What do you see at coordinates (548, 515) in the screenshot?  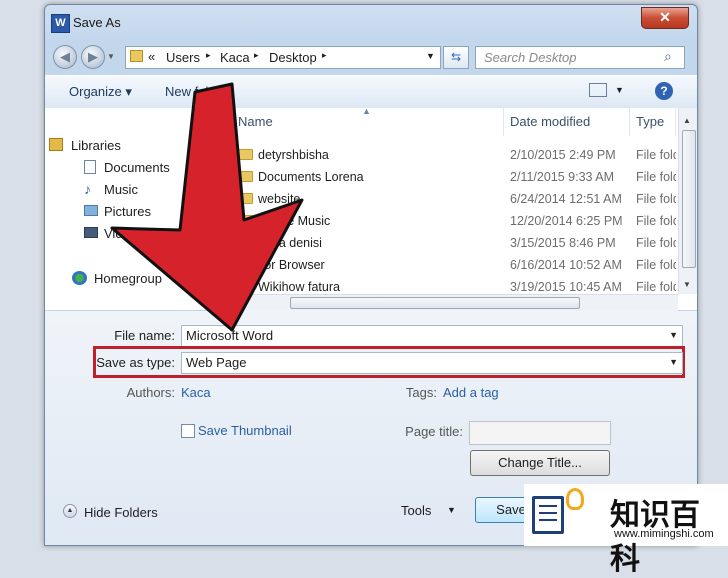 I see `book-icon` at bounding box center [548, 515].